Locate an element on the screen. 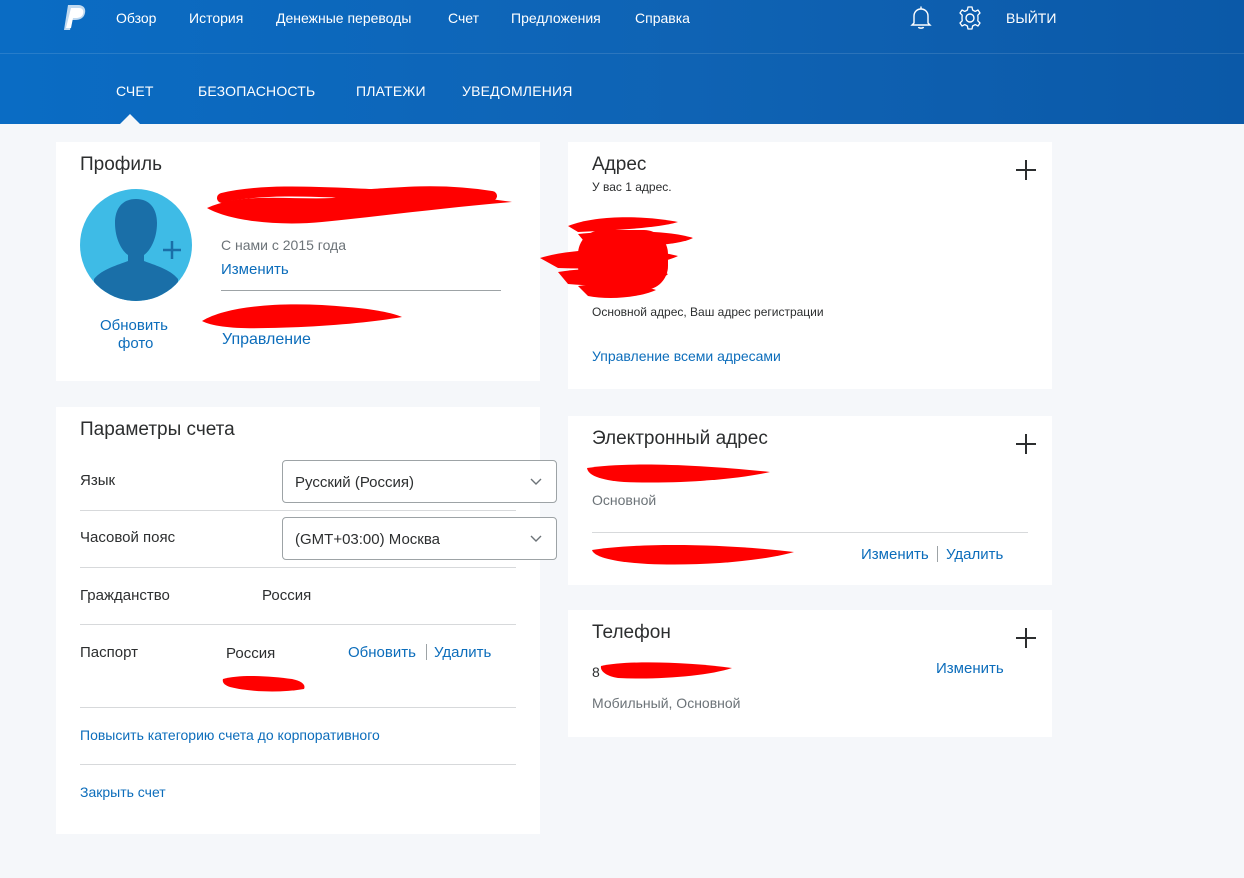  timezone-label: Часовой пояс is located at coordinates (128, 537).